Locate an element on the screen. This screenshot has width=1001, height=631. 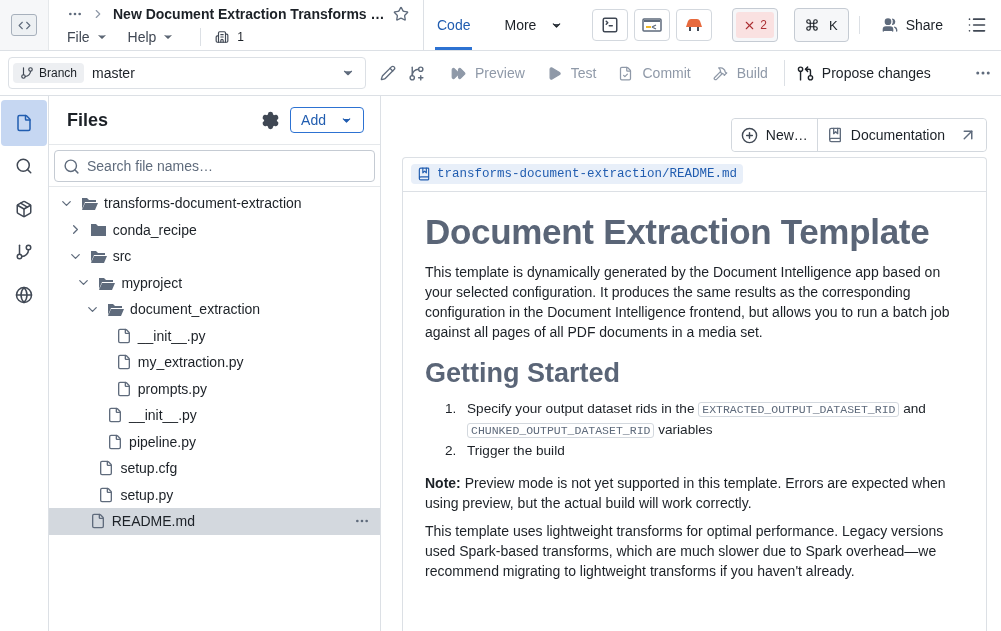
hammer-icon is located at coordinates (720, 73).